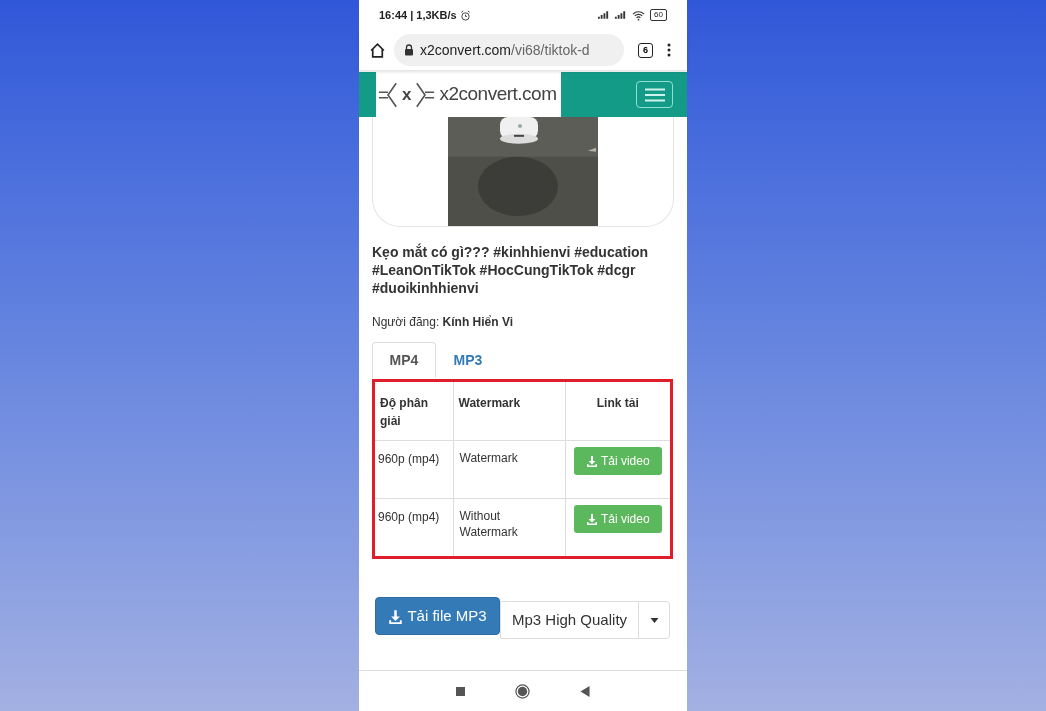  Describe the element at coordinates (505, 50) in the screenshot. I see `url-text: x2convert.com/vi68/tiktok-d` at that location.